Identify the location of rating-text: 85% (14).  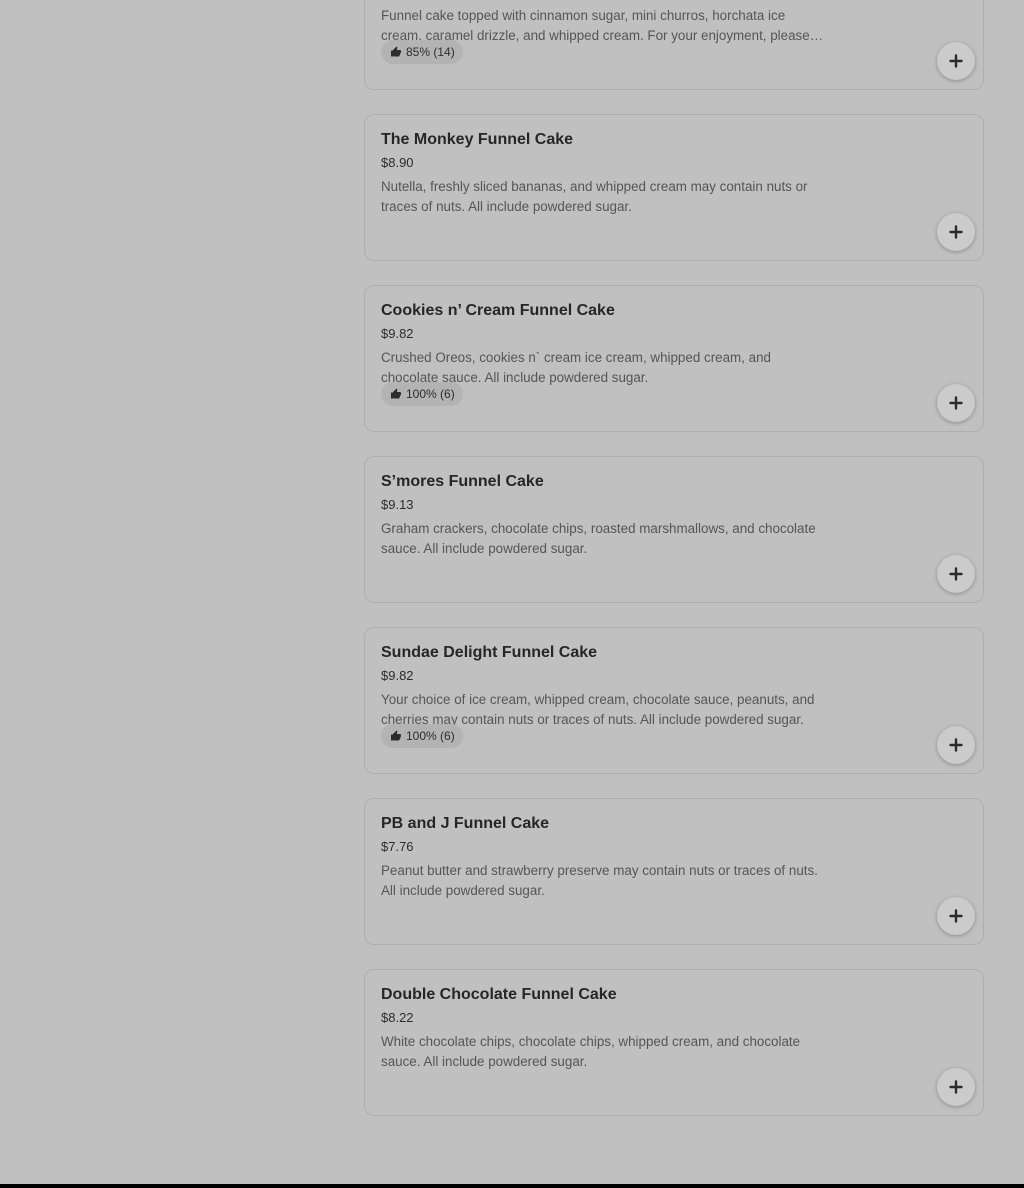
(430, 52).